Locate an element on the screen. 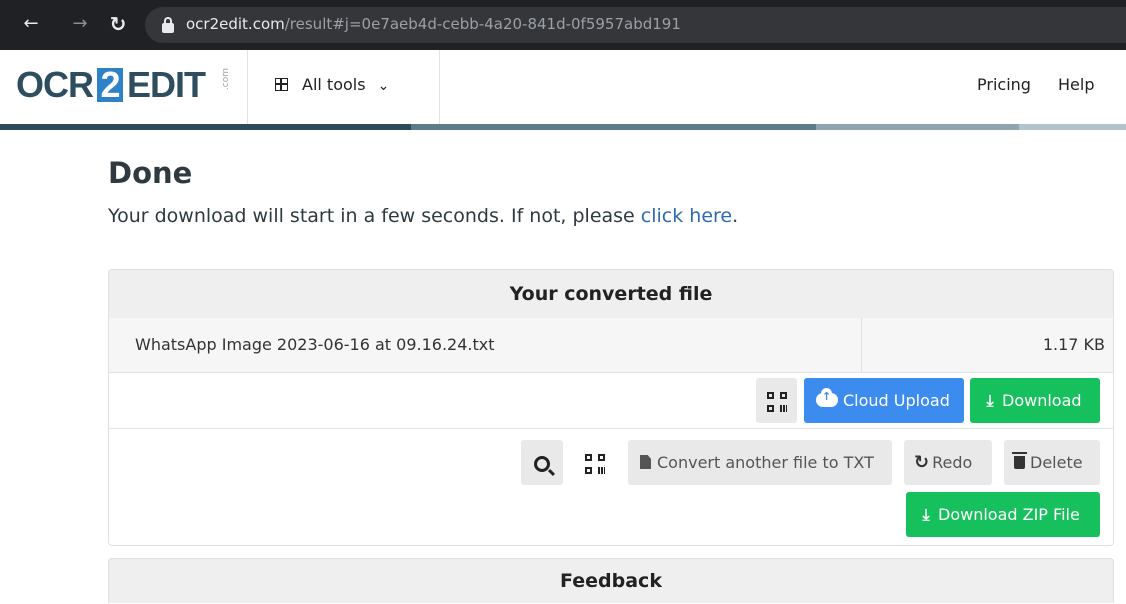  search-icon is located at coordinates (542, 463).